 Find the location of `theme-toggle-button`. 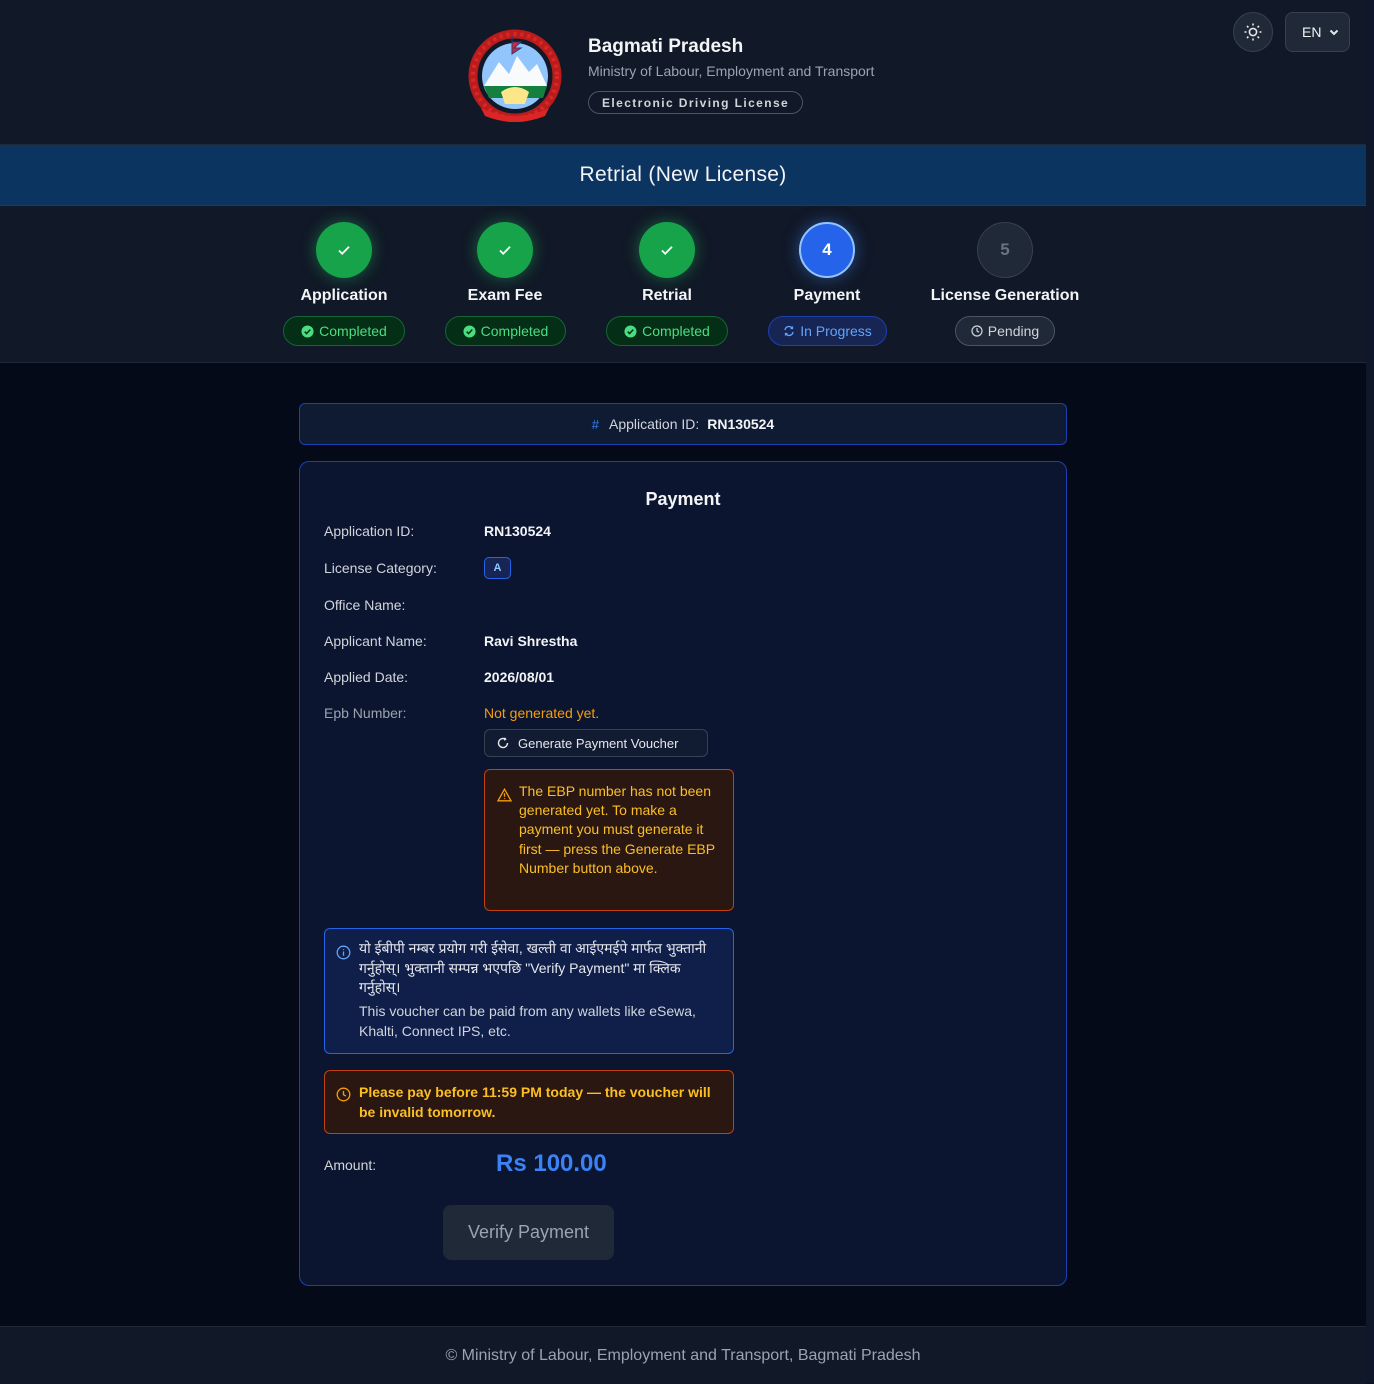

theme-toggle-button is located at coordinates (1253, 32).